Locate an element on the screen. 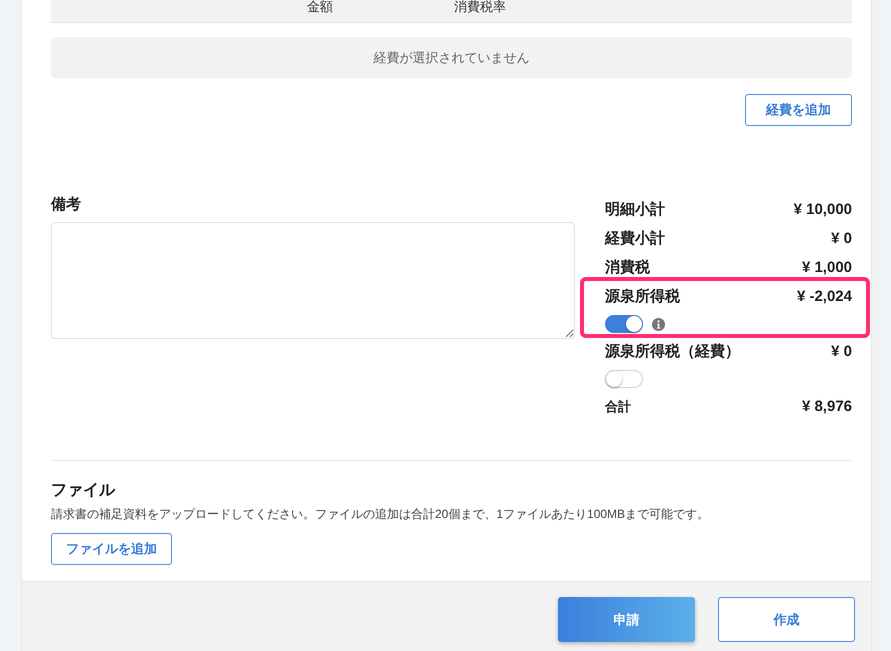 This screenshot has height=651, width=891. summary-value: ¥ 10,000 is located at coordinates (823, 210).